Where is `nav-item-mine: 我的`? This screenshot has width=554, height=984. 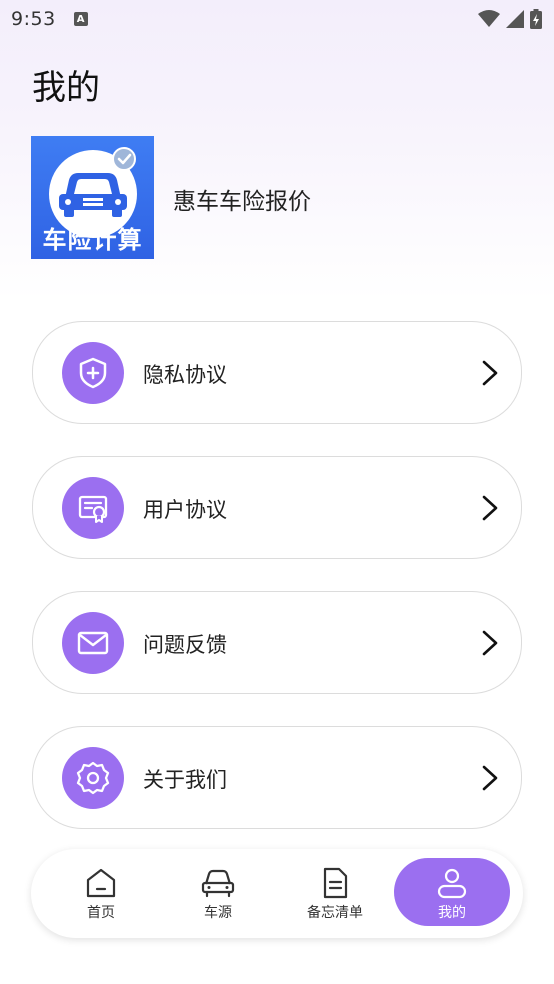
nav-item-mine: 我的 is located at coordinates (452, 892).